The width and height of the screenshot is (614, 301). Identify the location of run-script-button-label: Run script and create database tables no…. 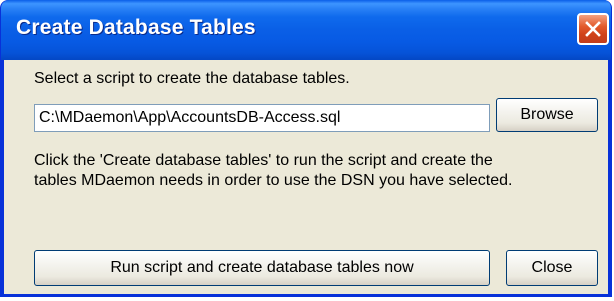
(262, 267).